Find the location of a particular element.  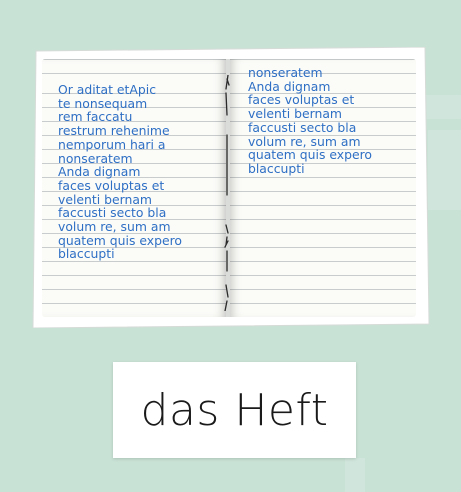

handwritten-line: restrum rehenime is located at coordinates (114, 131).